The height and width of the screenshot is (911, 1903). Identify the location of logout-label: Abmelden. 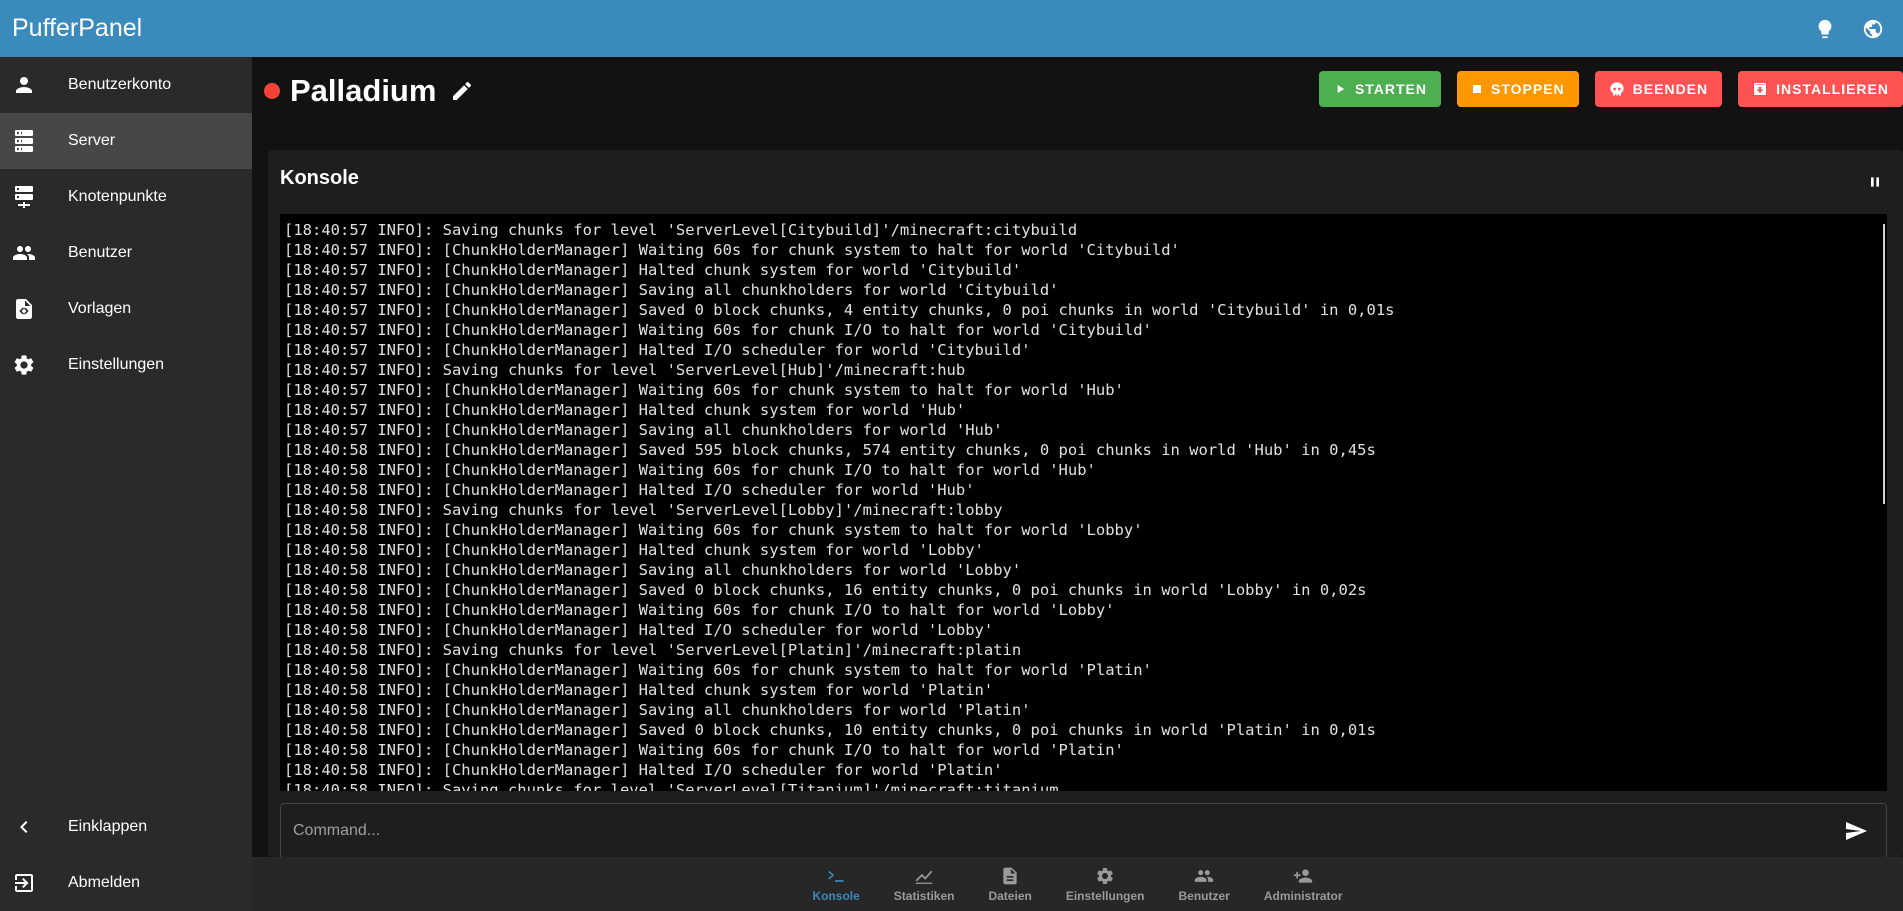
(104, 882).